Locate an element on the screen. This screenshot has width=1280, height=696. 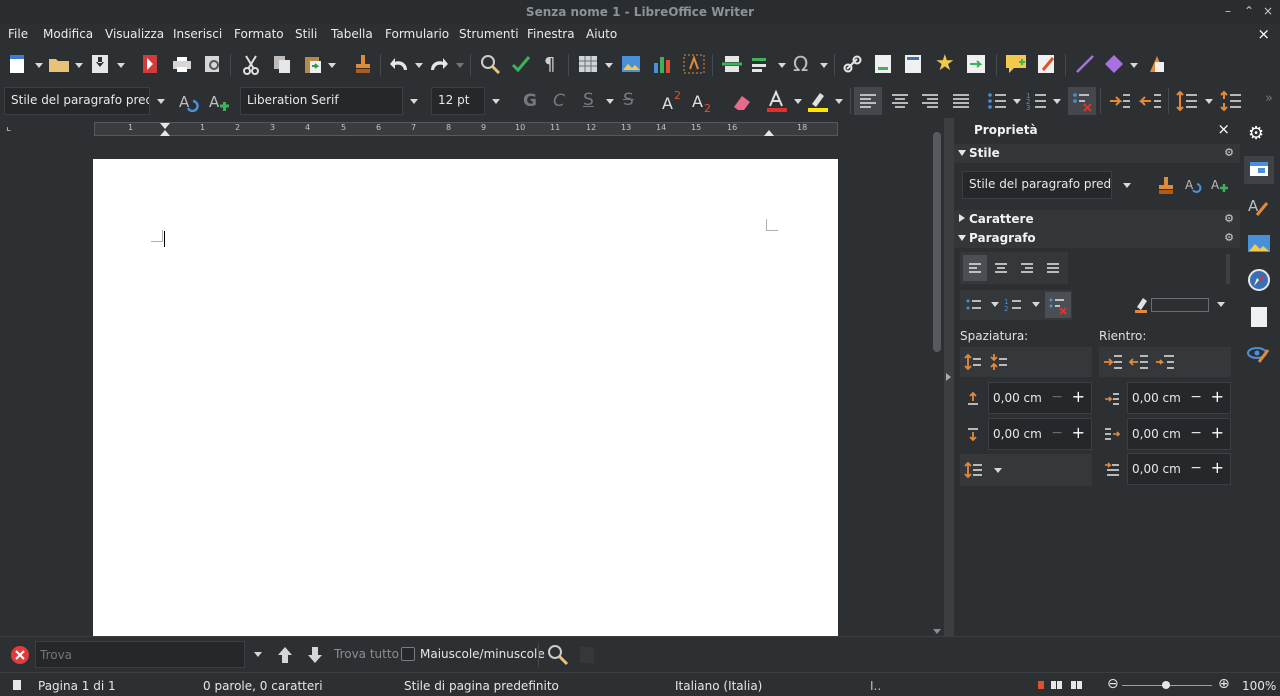
highlight-dropdown-icon is located at coordinates (839, 101).